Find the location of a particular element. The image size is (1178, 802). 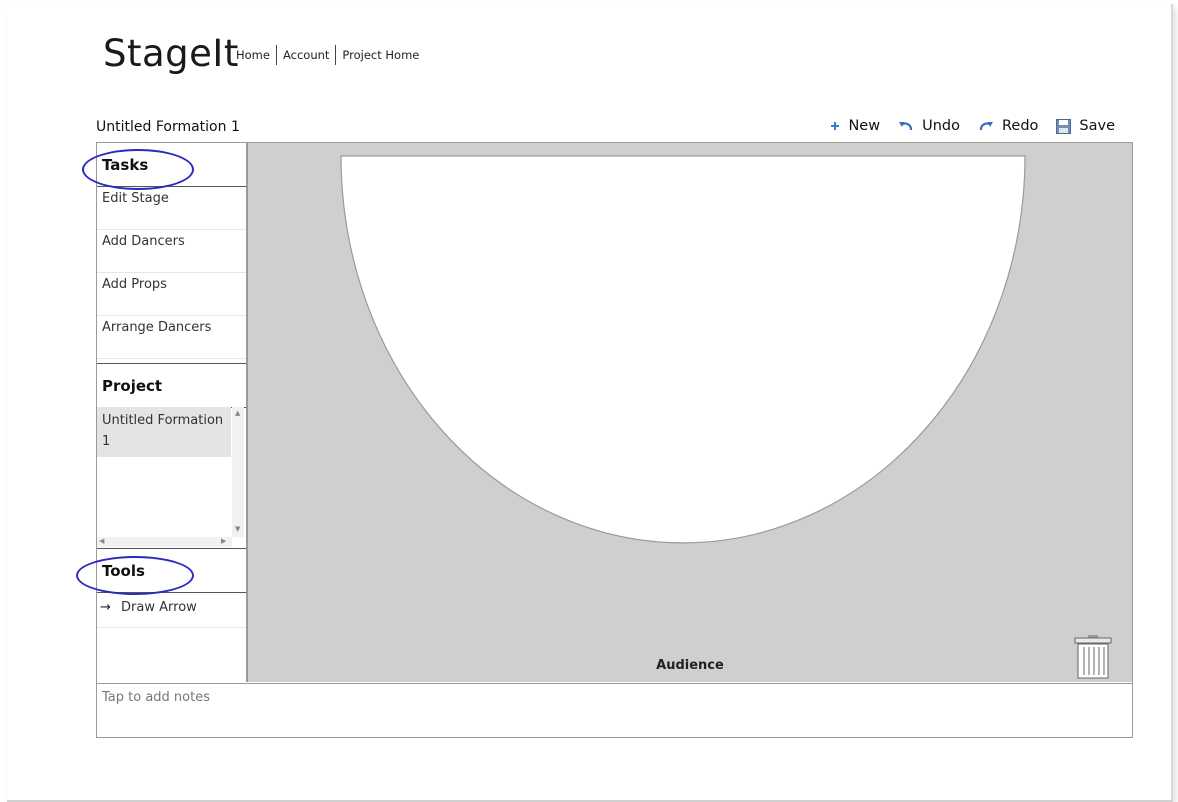

scroll-down-icon: ▼ is located at coordinates (238, 529).